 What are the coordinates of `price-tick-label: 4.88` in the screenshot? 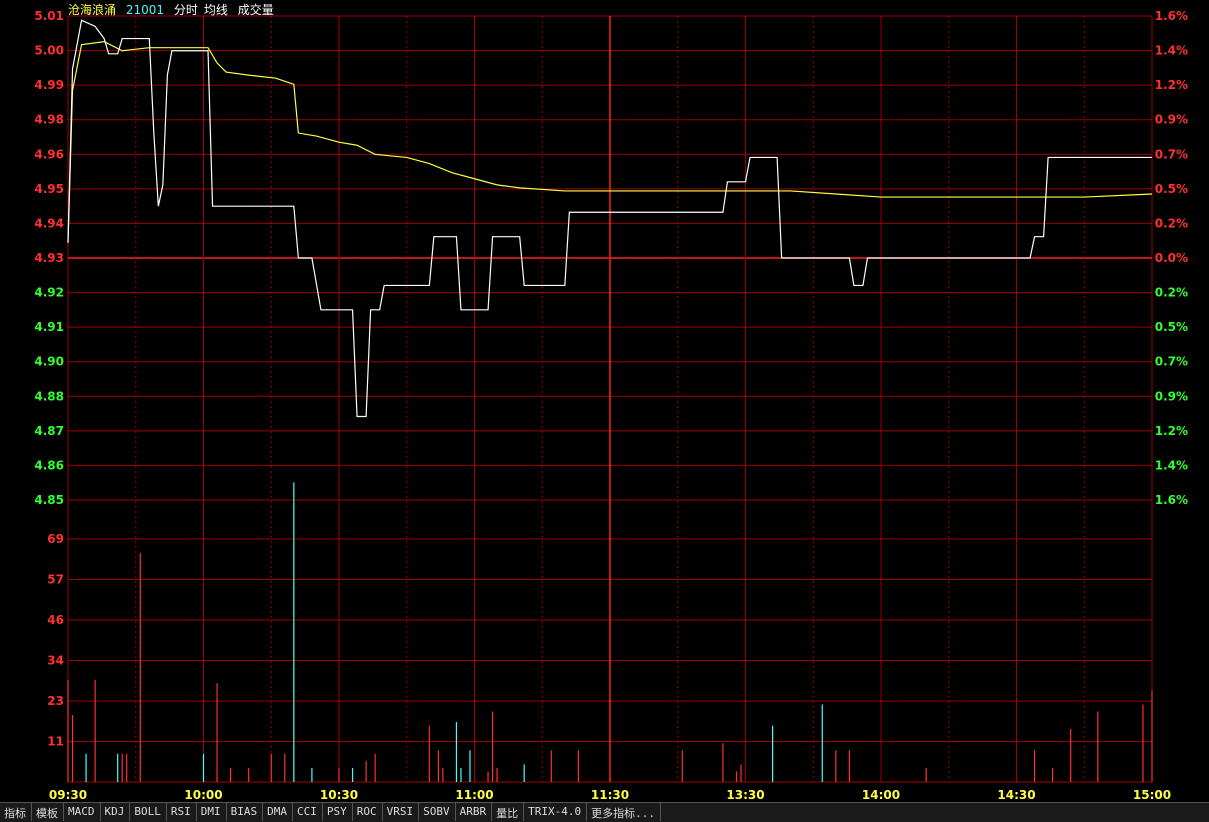 It's located at (49, 396).